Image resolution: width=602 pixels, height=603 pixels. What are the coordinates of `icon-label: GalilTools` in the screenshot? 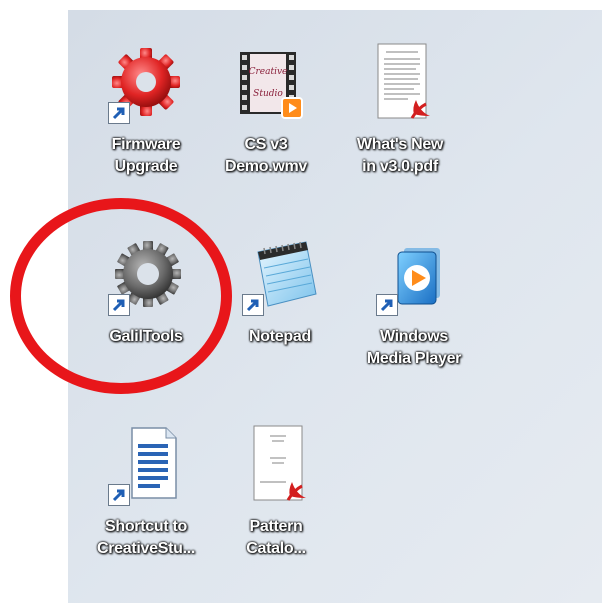 It's located at (146, 336).